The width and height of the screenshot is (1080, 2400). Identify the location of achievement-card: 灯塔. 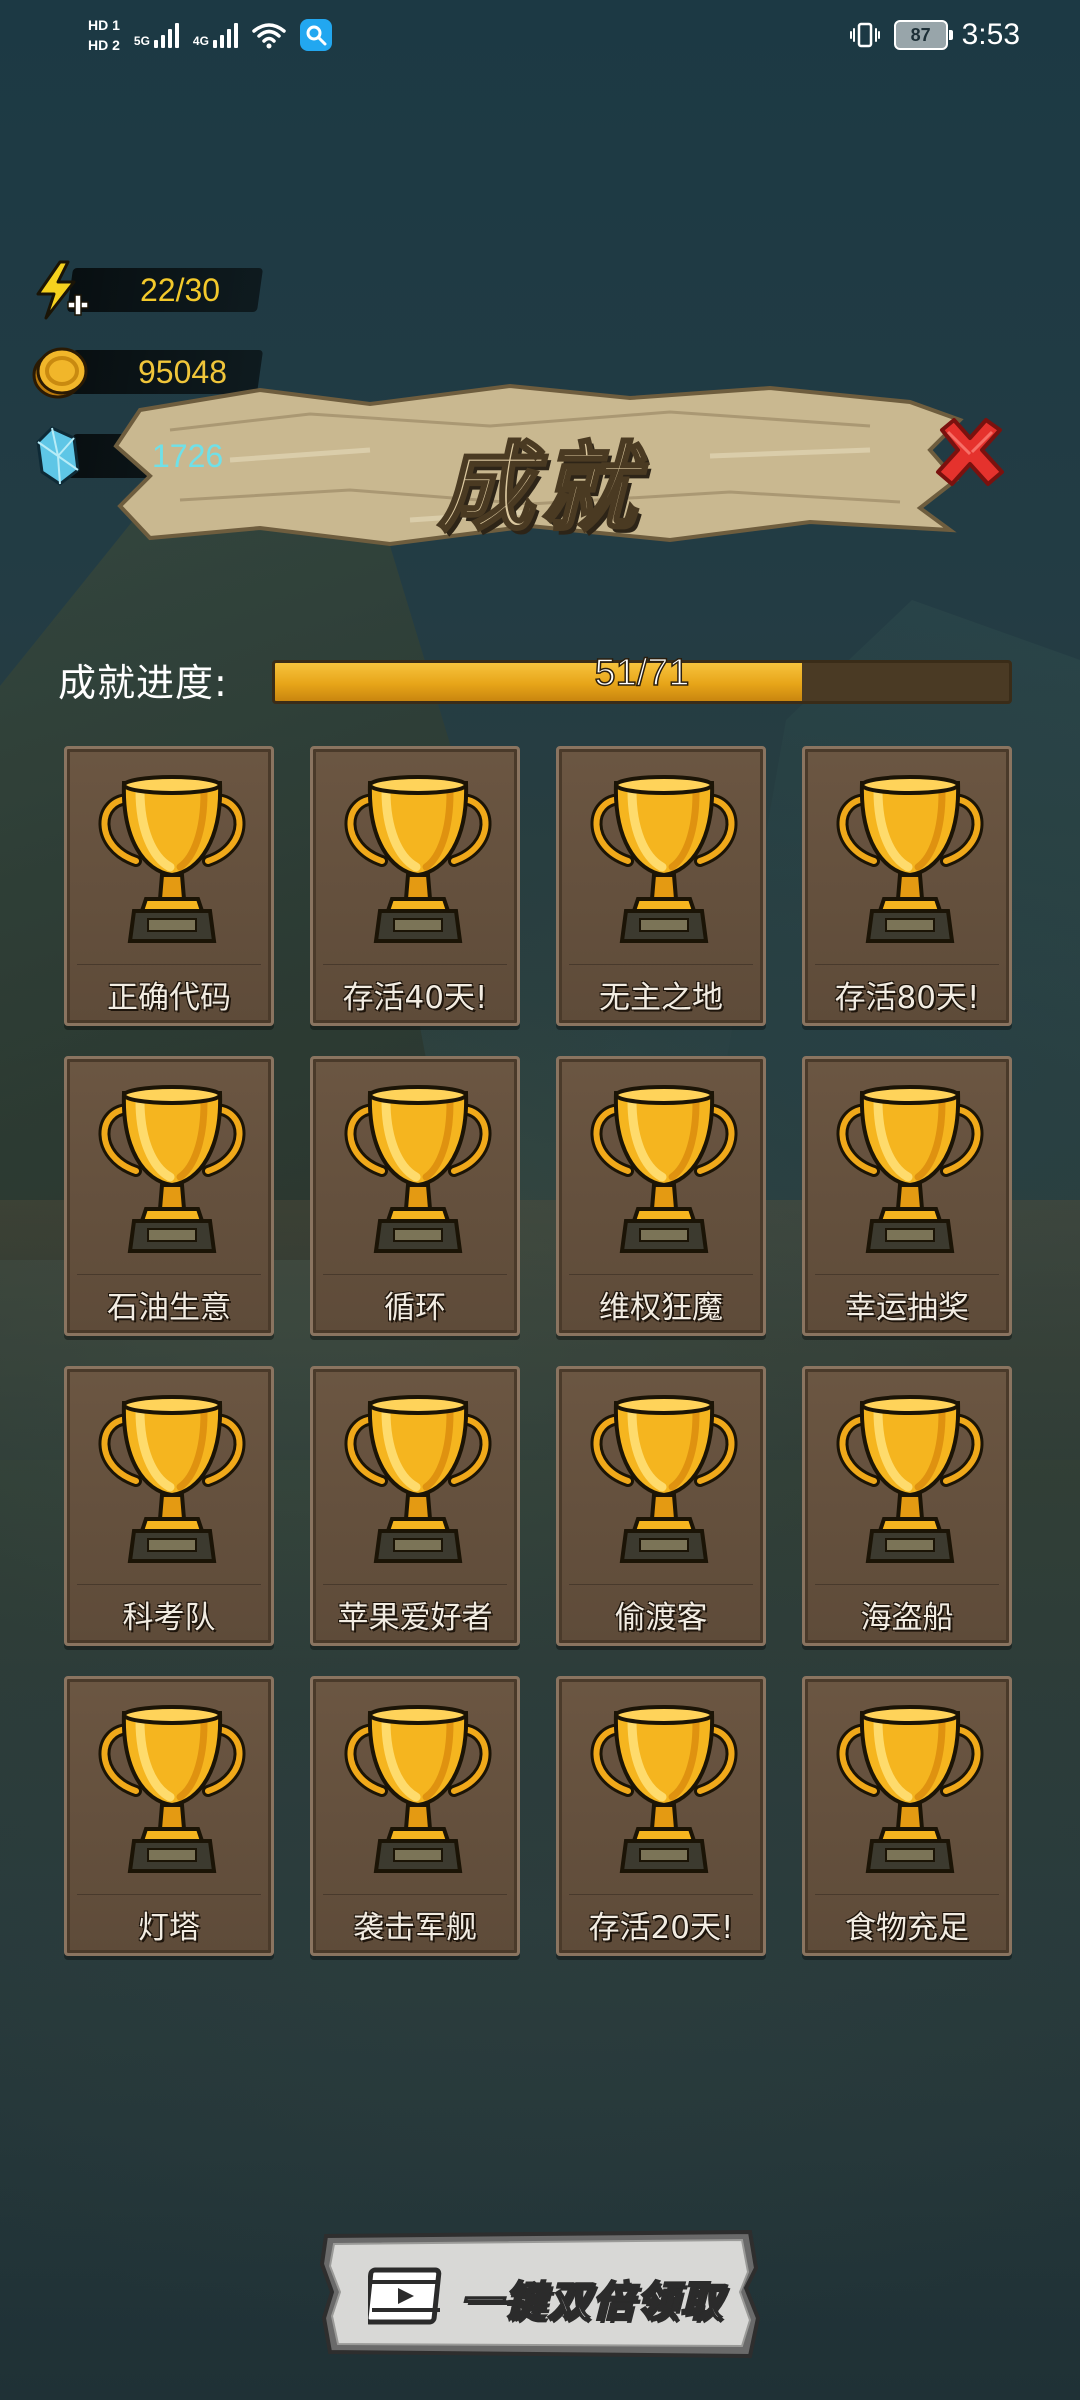
(169, 1816).